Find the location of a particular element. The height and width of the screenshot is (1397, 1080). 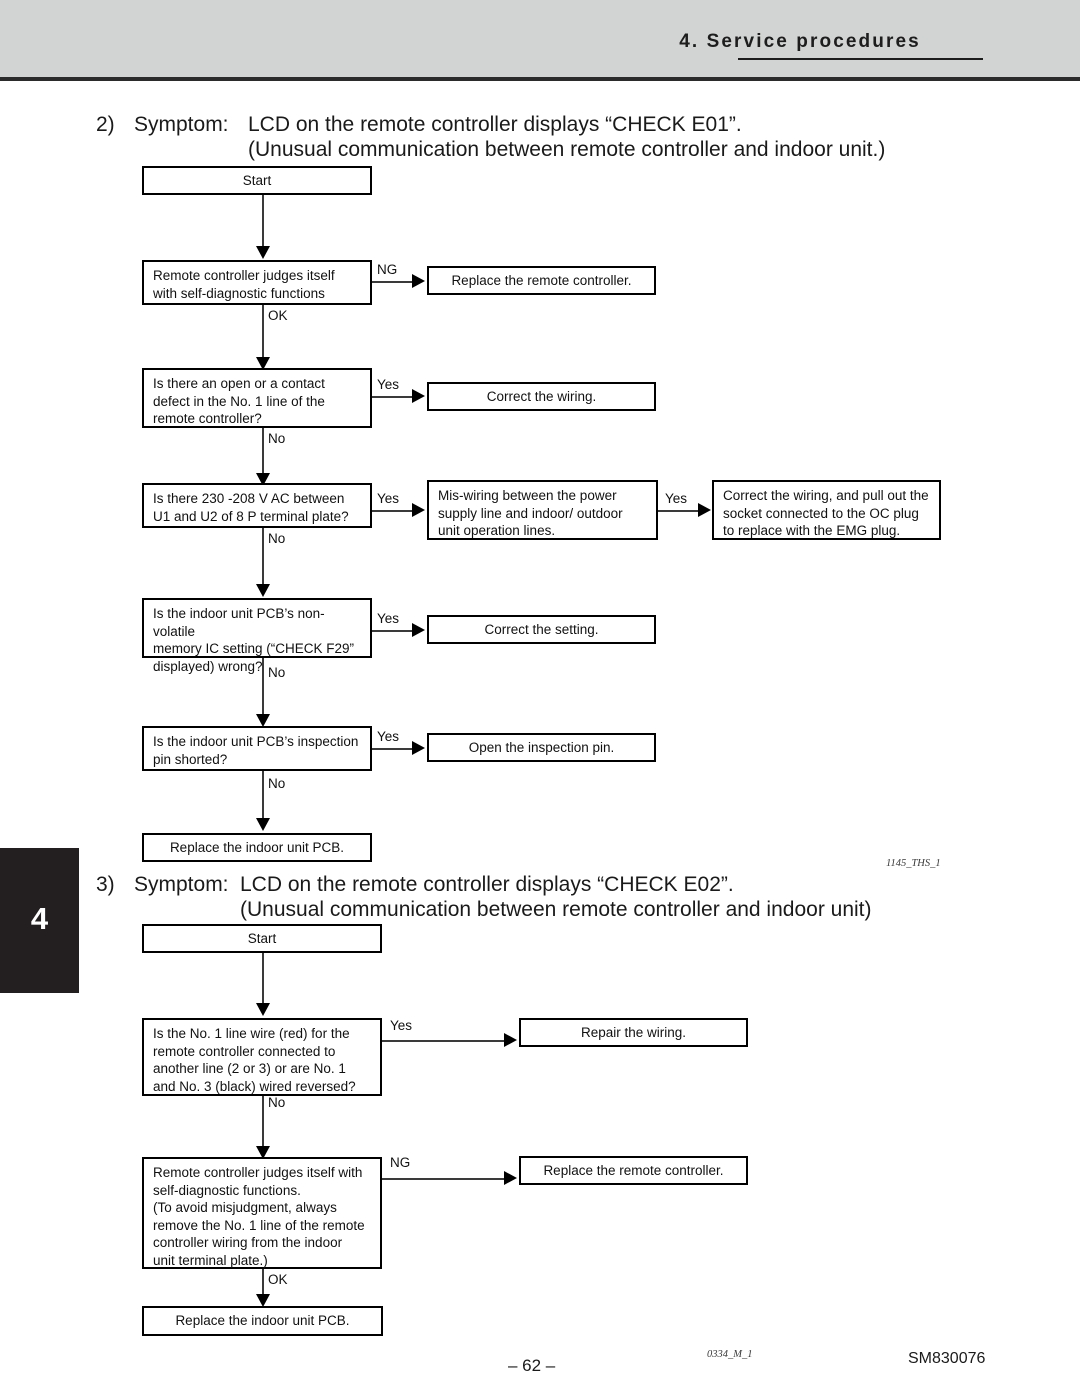

arrowhead-start-to-q1-e02-icon is located at coordinates (263, 1009).